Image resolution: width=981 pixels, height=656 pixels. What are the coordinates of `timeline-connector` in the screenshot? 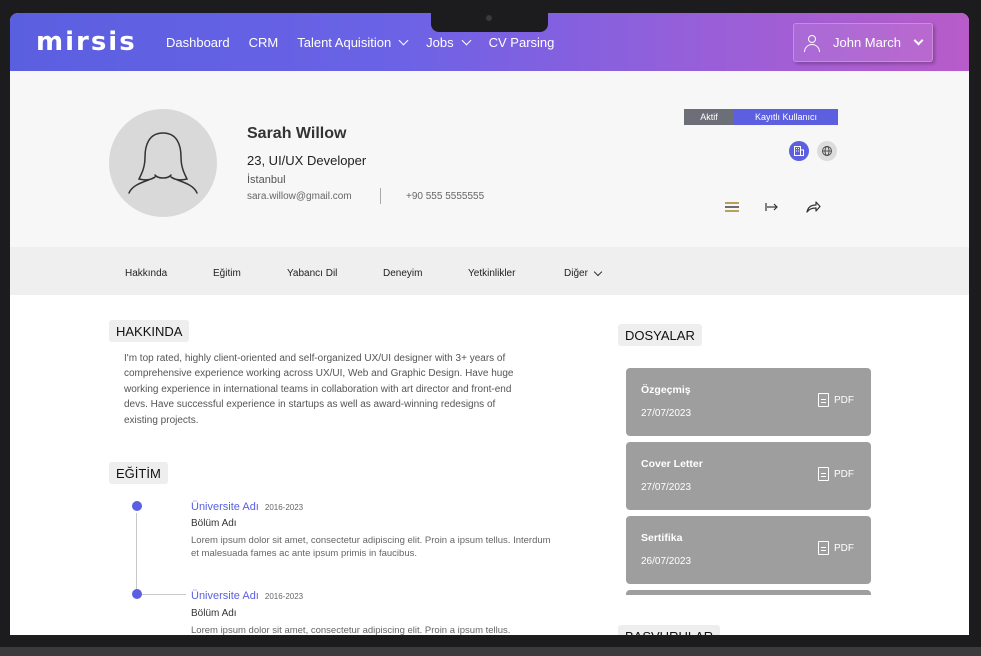 It's located at (163, 594).